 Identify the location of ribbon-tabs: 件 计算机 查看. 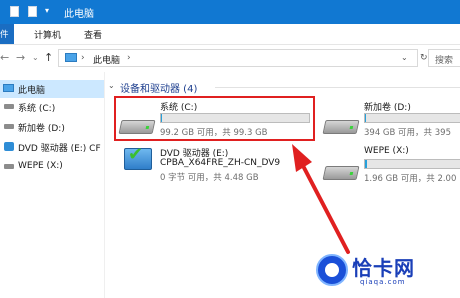
(230, 34).